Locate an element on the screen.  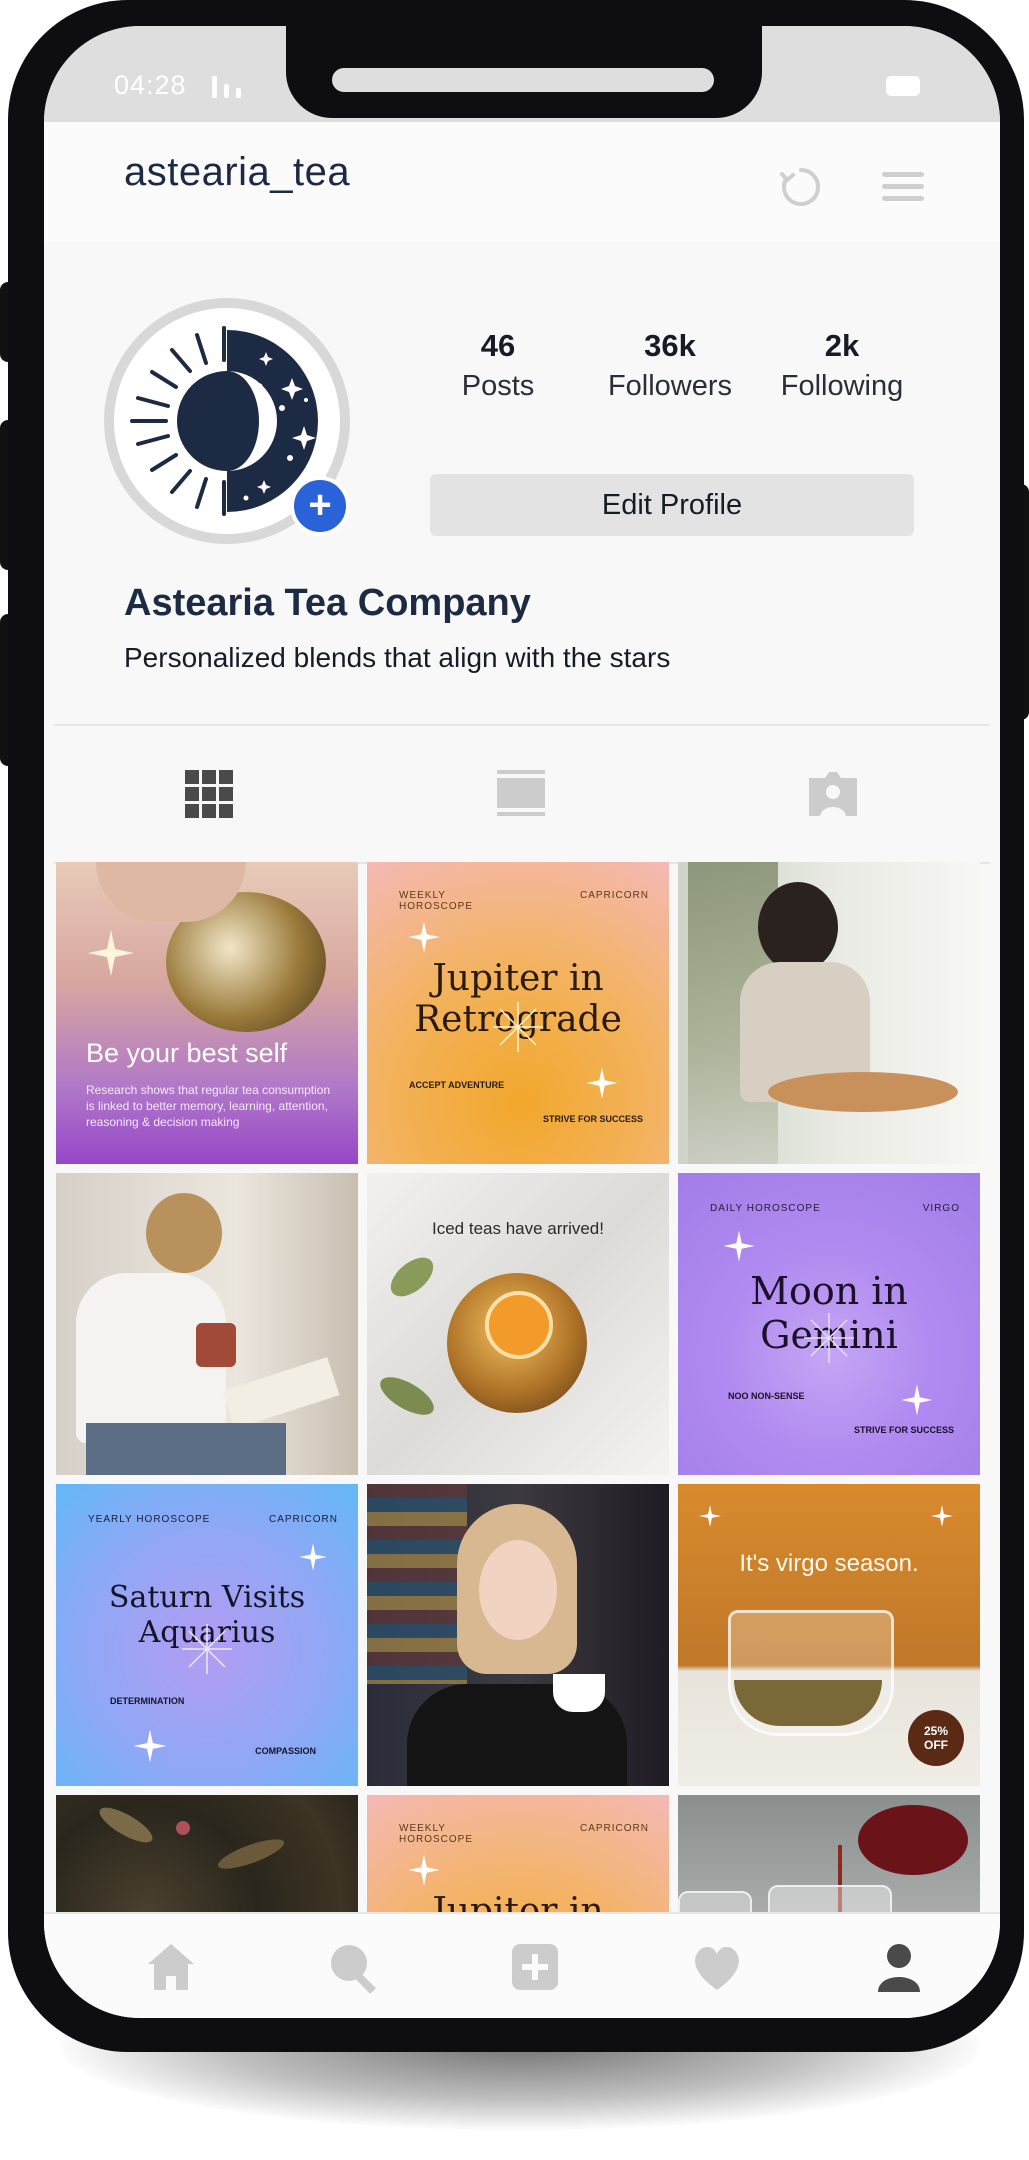
teapot-image is located at coordinates (913, 1840).